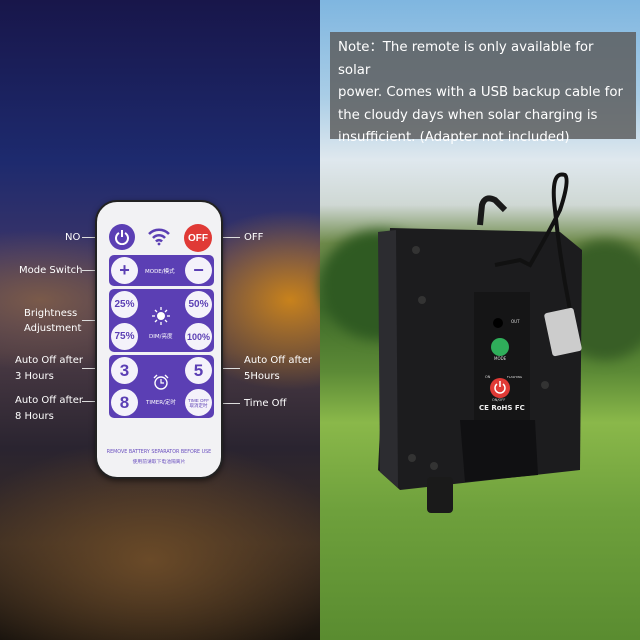 This screenshot has width=640, height=640. I want to click on time-off-button: TIME OFF 取消定时, so click(198, 402).